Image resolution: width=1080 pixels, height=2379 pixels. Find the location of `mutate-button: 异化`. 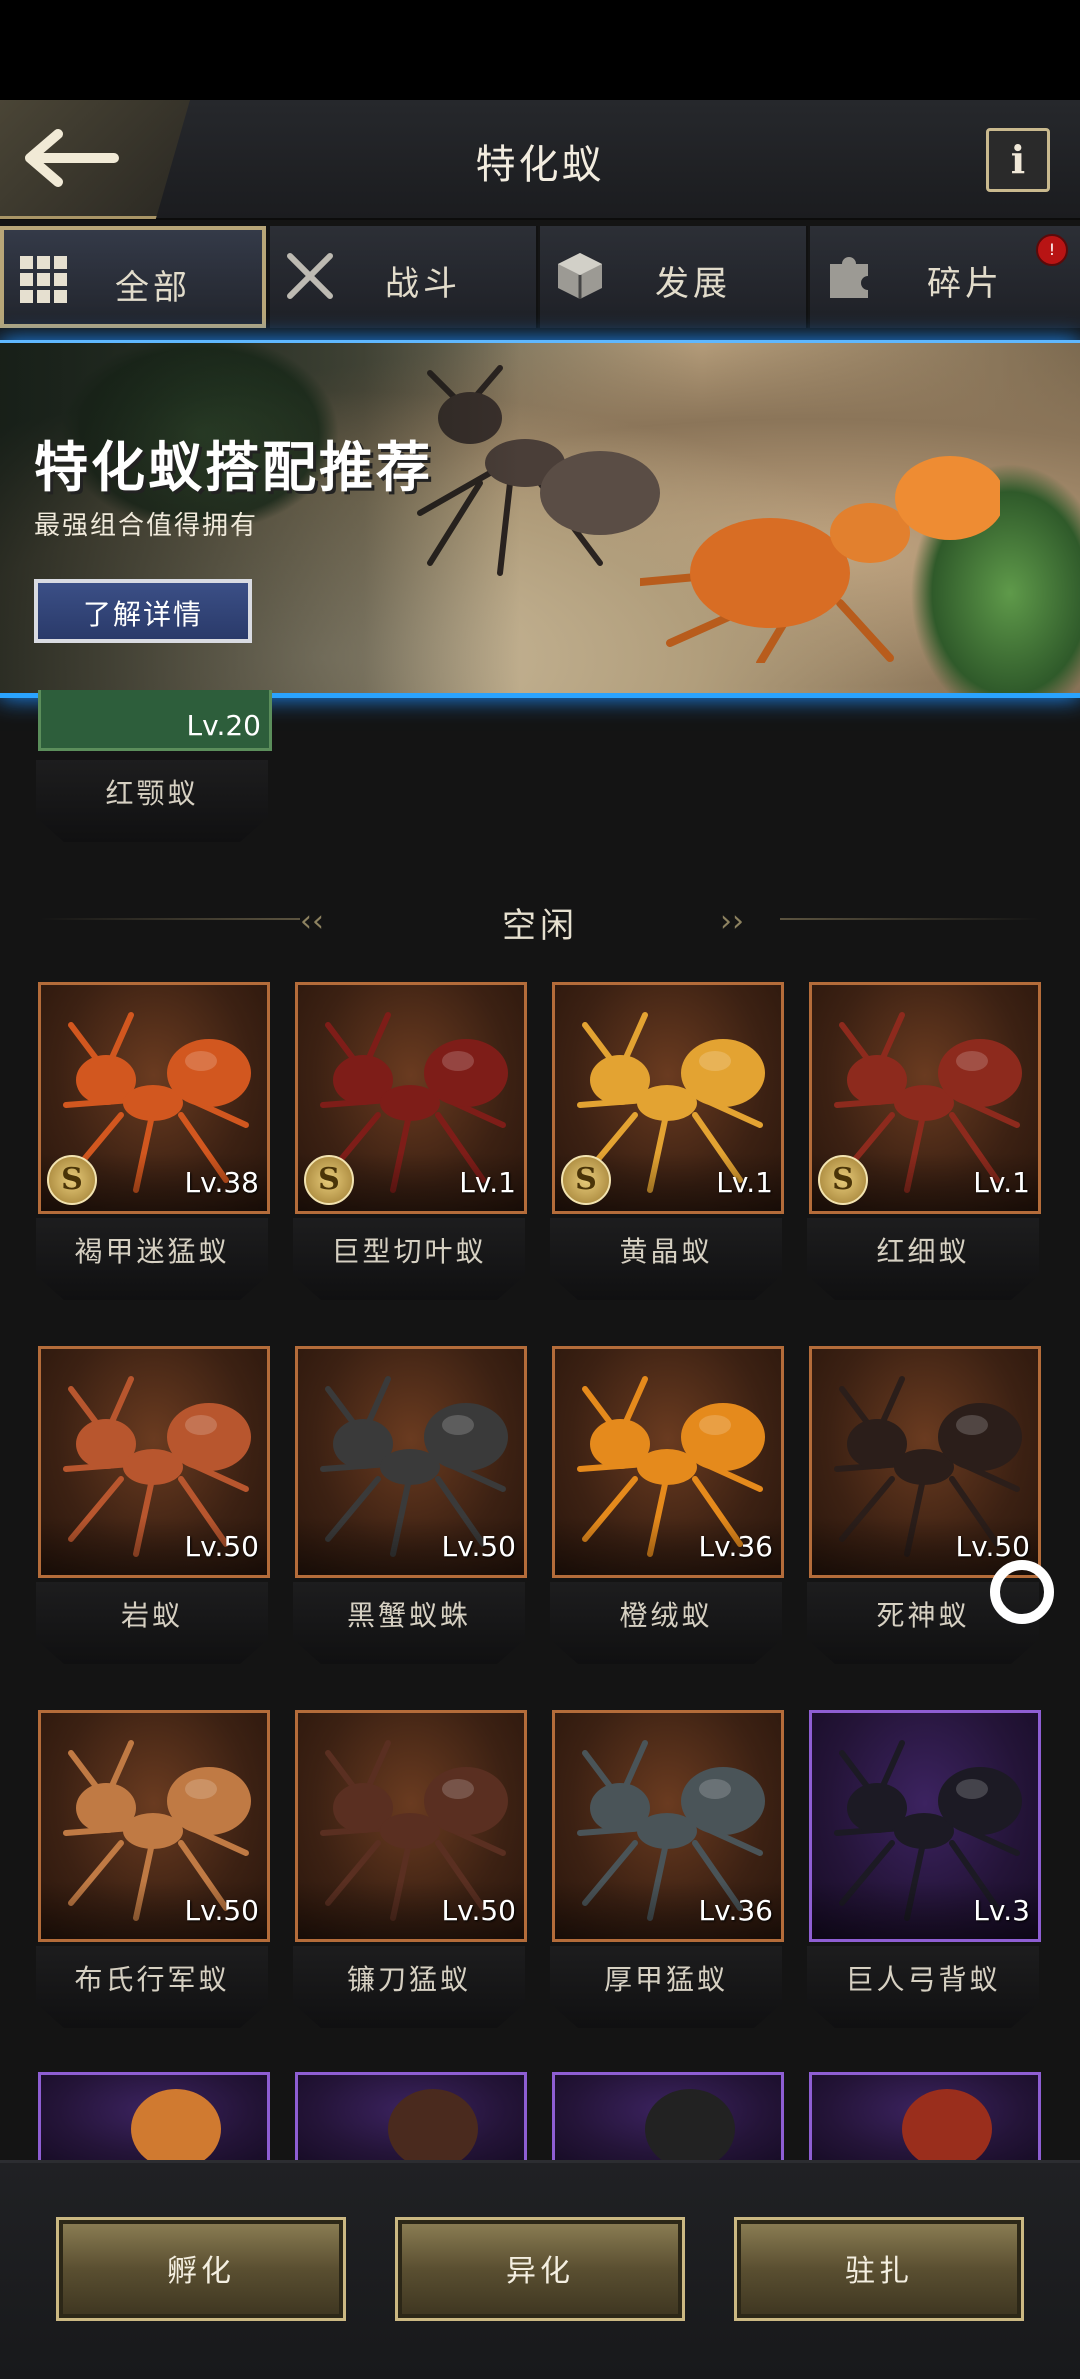

mutate-button: 异化 is located at coordinates (540, 2269).